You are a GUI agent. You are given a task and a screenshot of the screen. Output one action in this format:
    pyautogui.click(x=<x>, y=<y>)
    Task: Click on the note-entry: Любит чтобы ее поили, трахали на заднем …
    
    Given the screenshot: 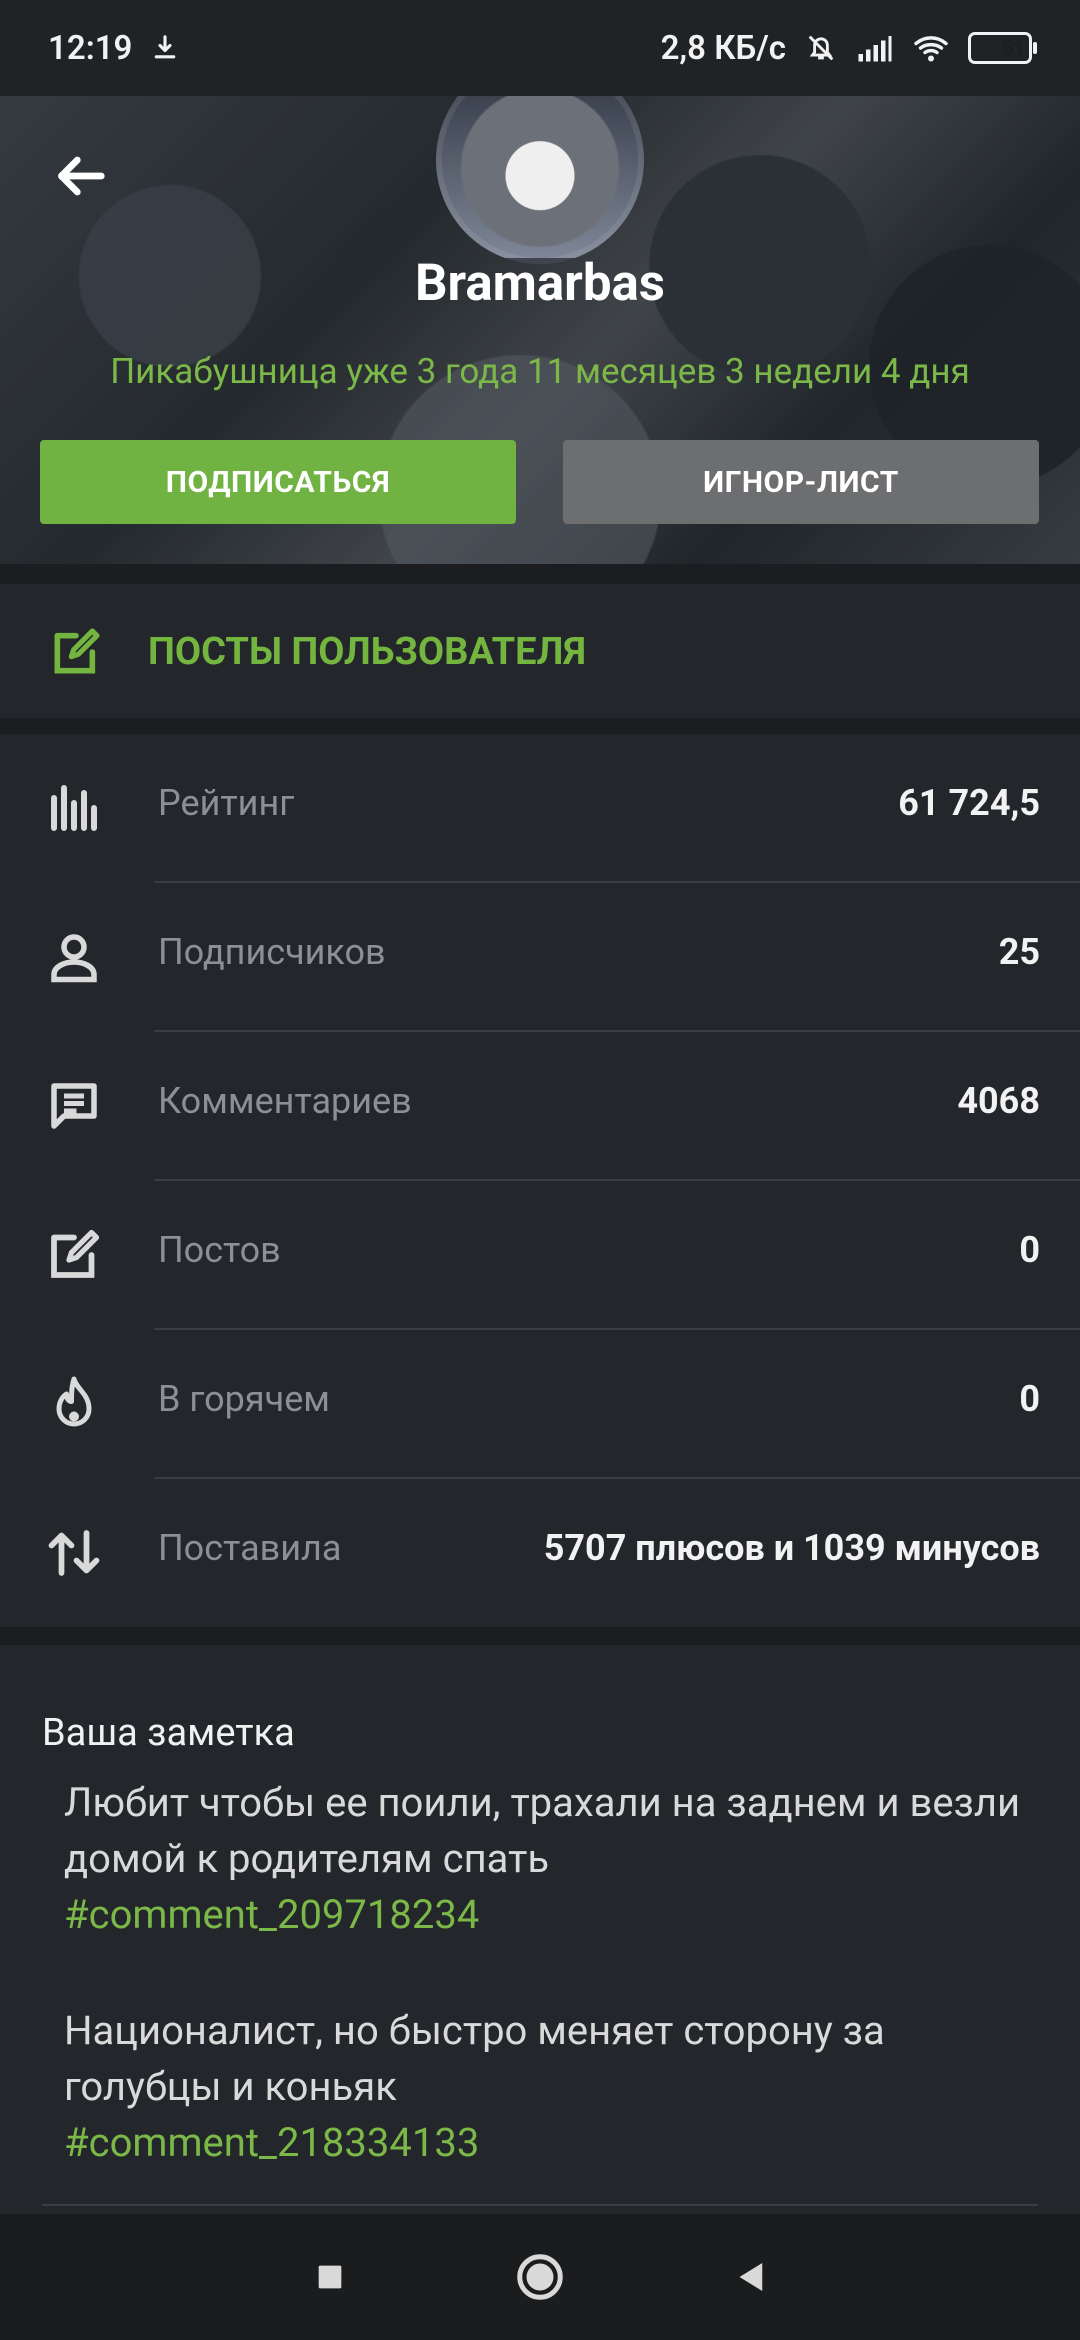 What is the action you would take?
    pyautogui.click(x=544, y=1859)
    